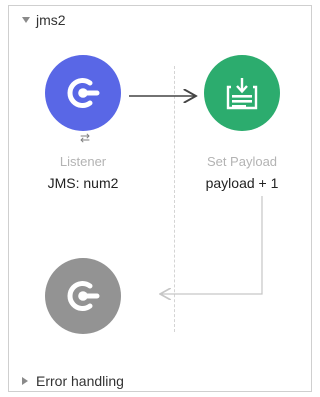  I want to click on set-payload-node, so click(242, 93).